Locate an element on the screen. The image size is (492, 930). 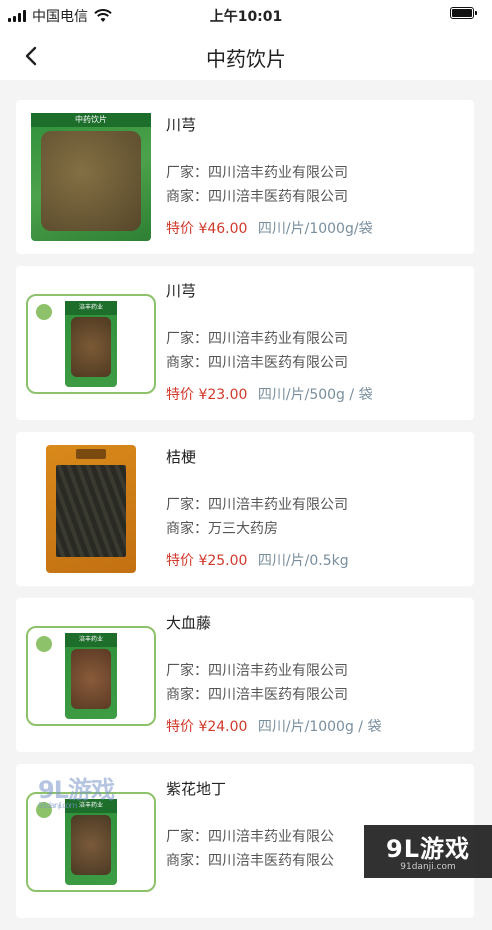
status-bar: 中国电信 上午10:01 is located at coordinates (246, 15).